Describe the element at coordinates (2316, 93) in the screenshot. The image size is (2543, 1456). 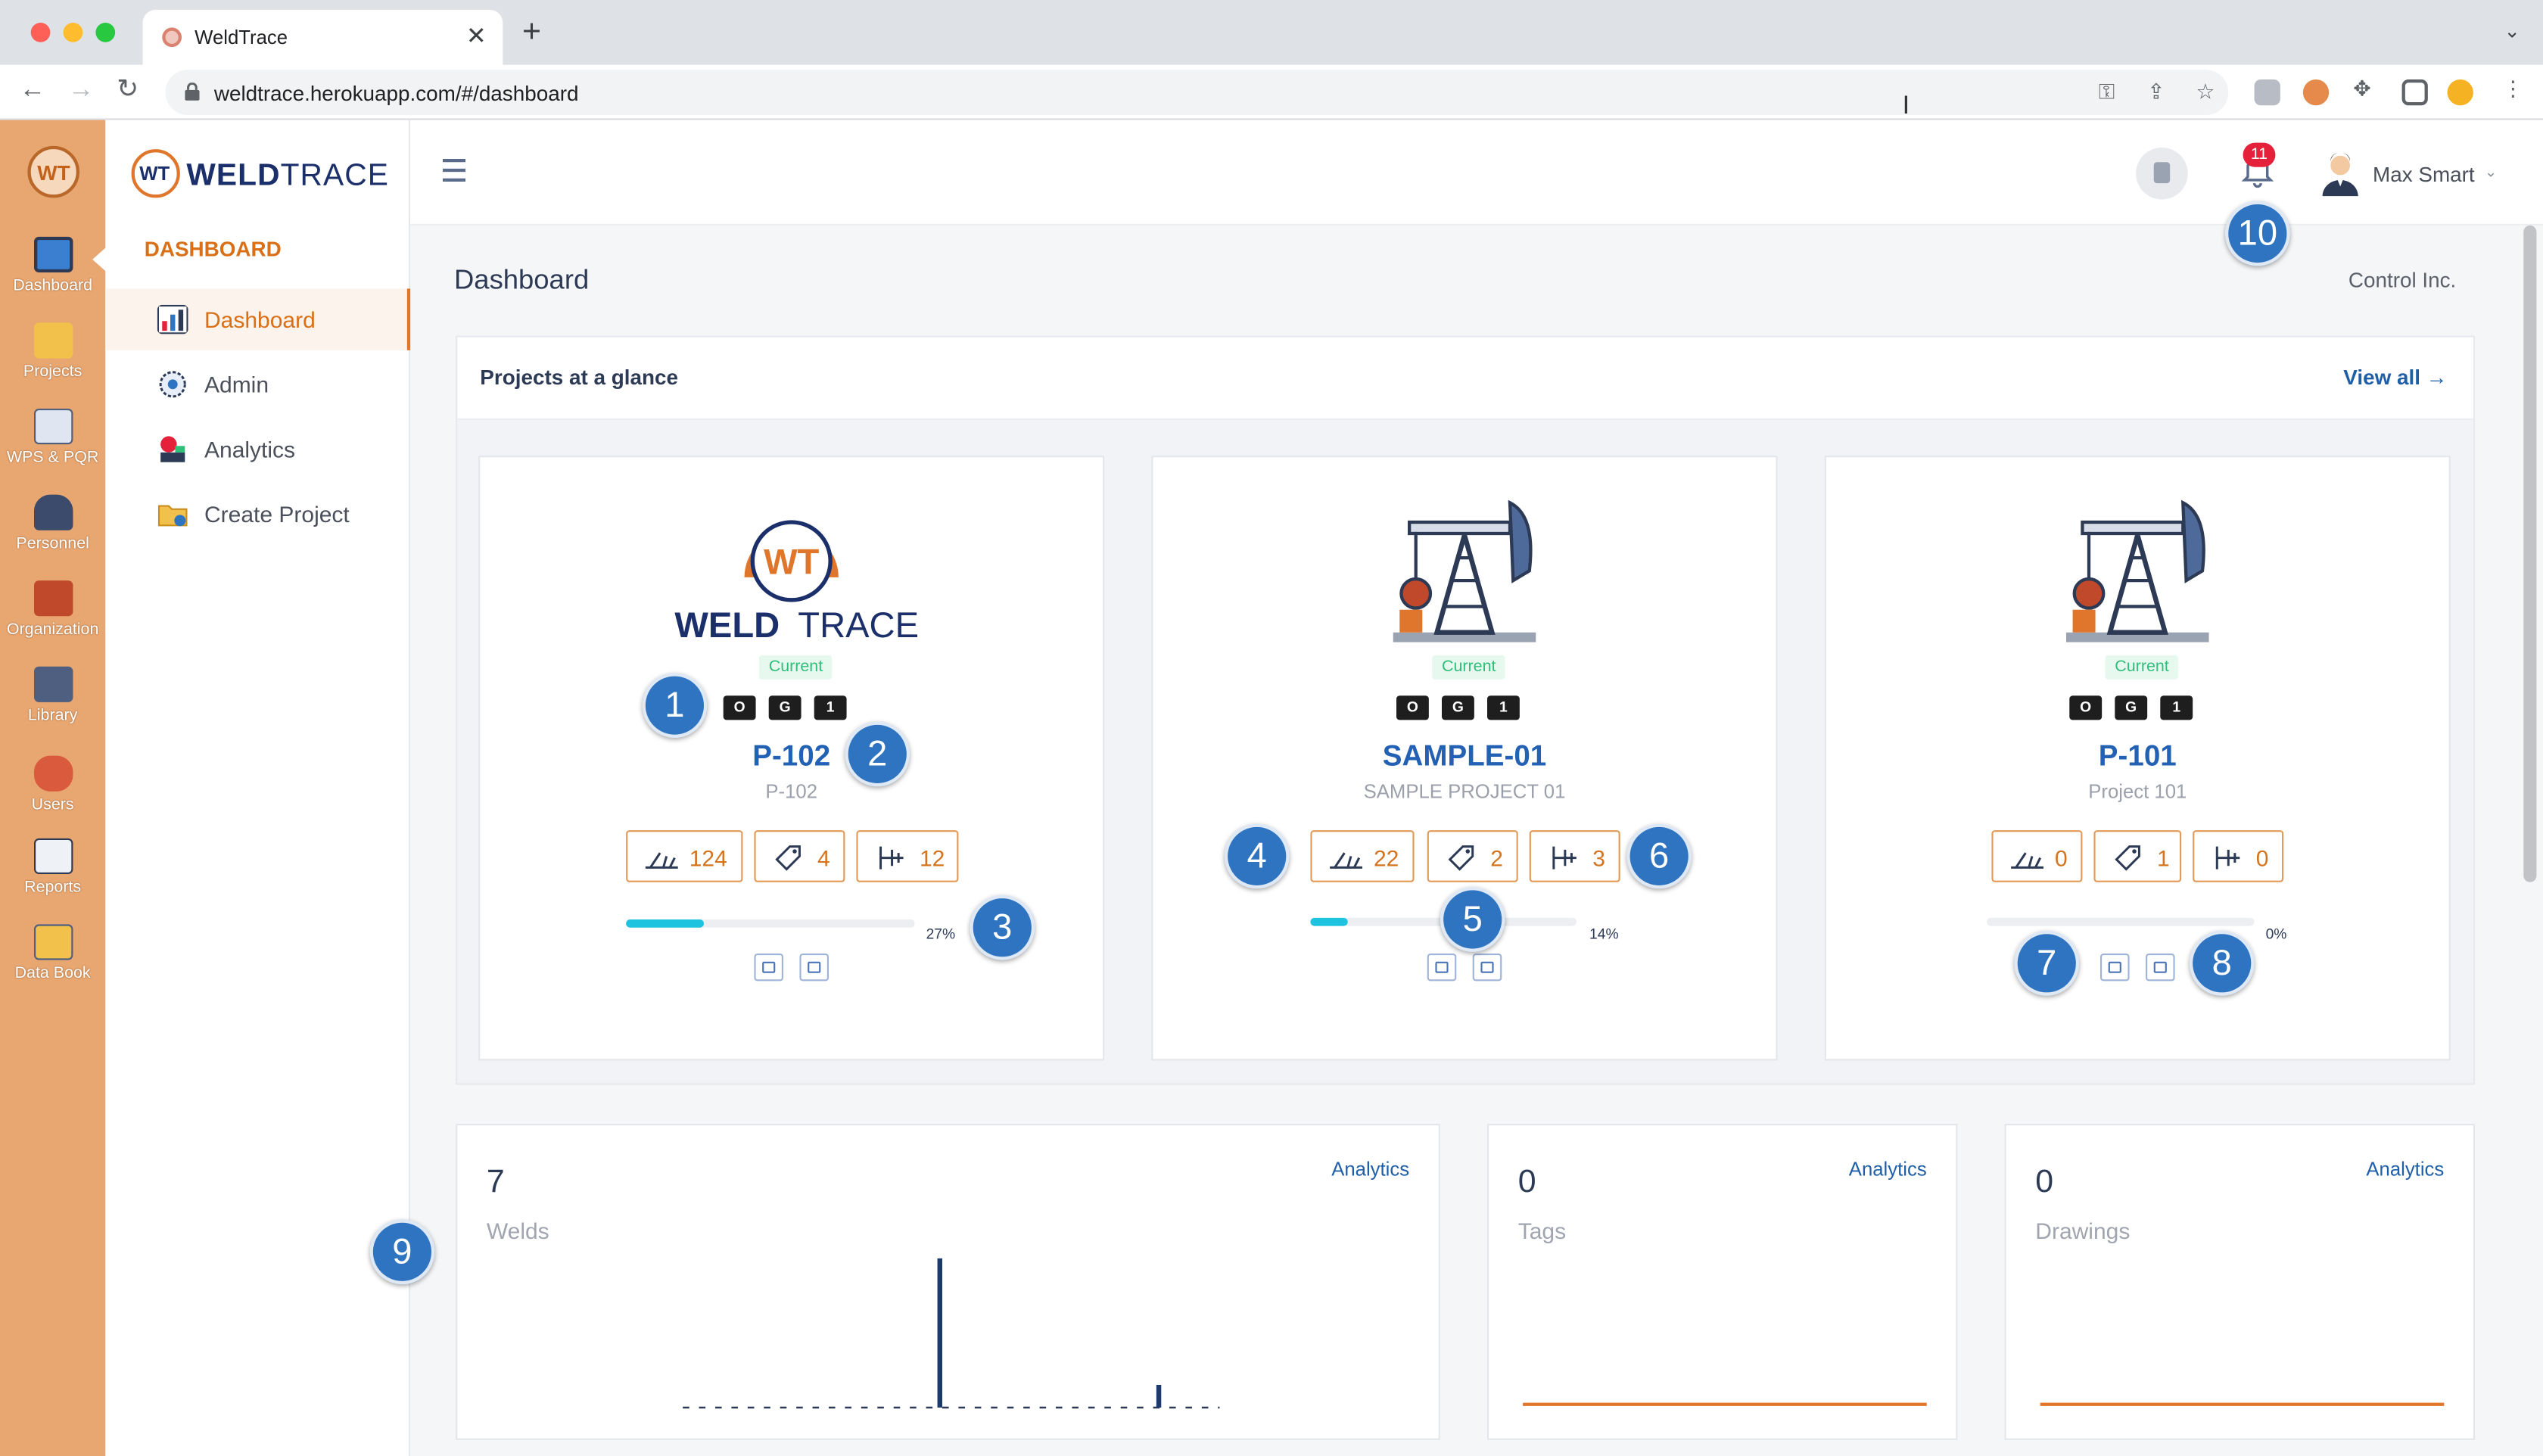
I see `extension-icon` at that location.